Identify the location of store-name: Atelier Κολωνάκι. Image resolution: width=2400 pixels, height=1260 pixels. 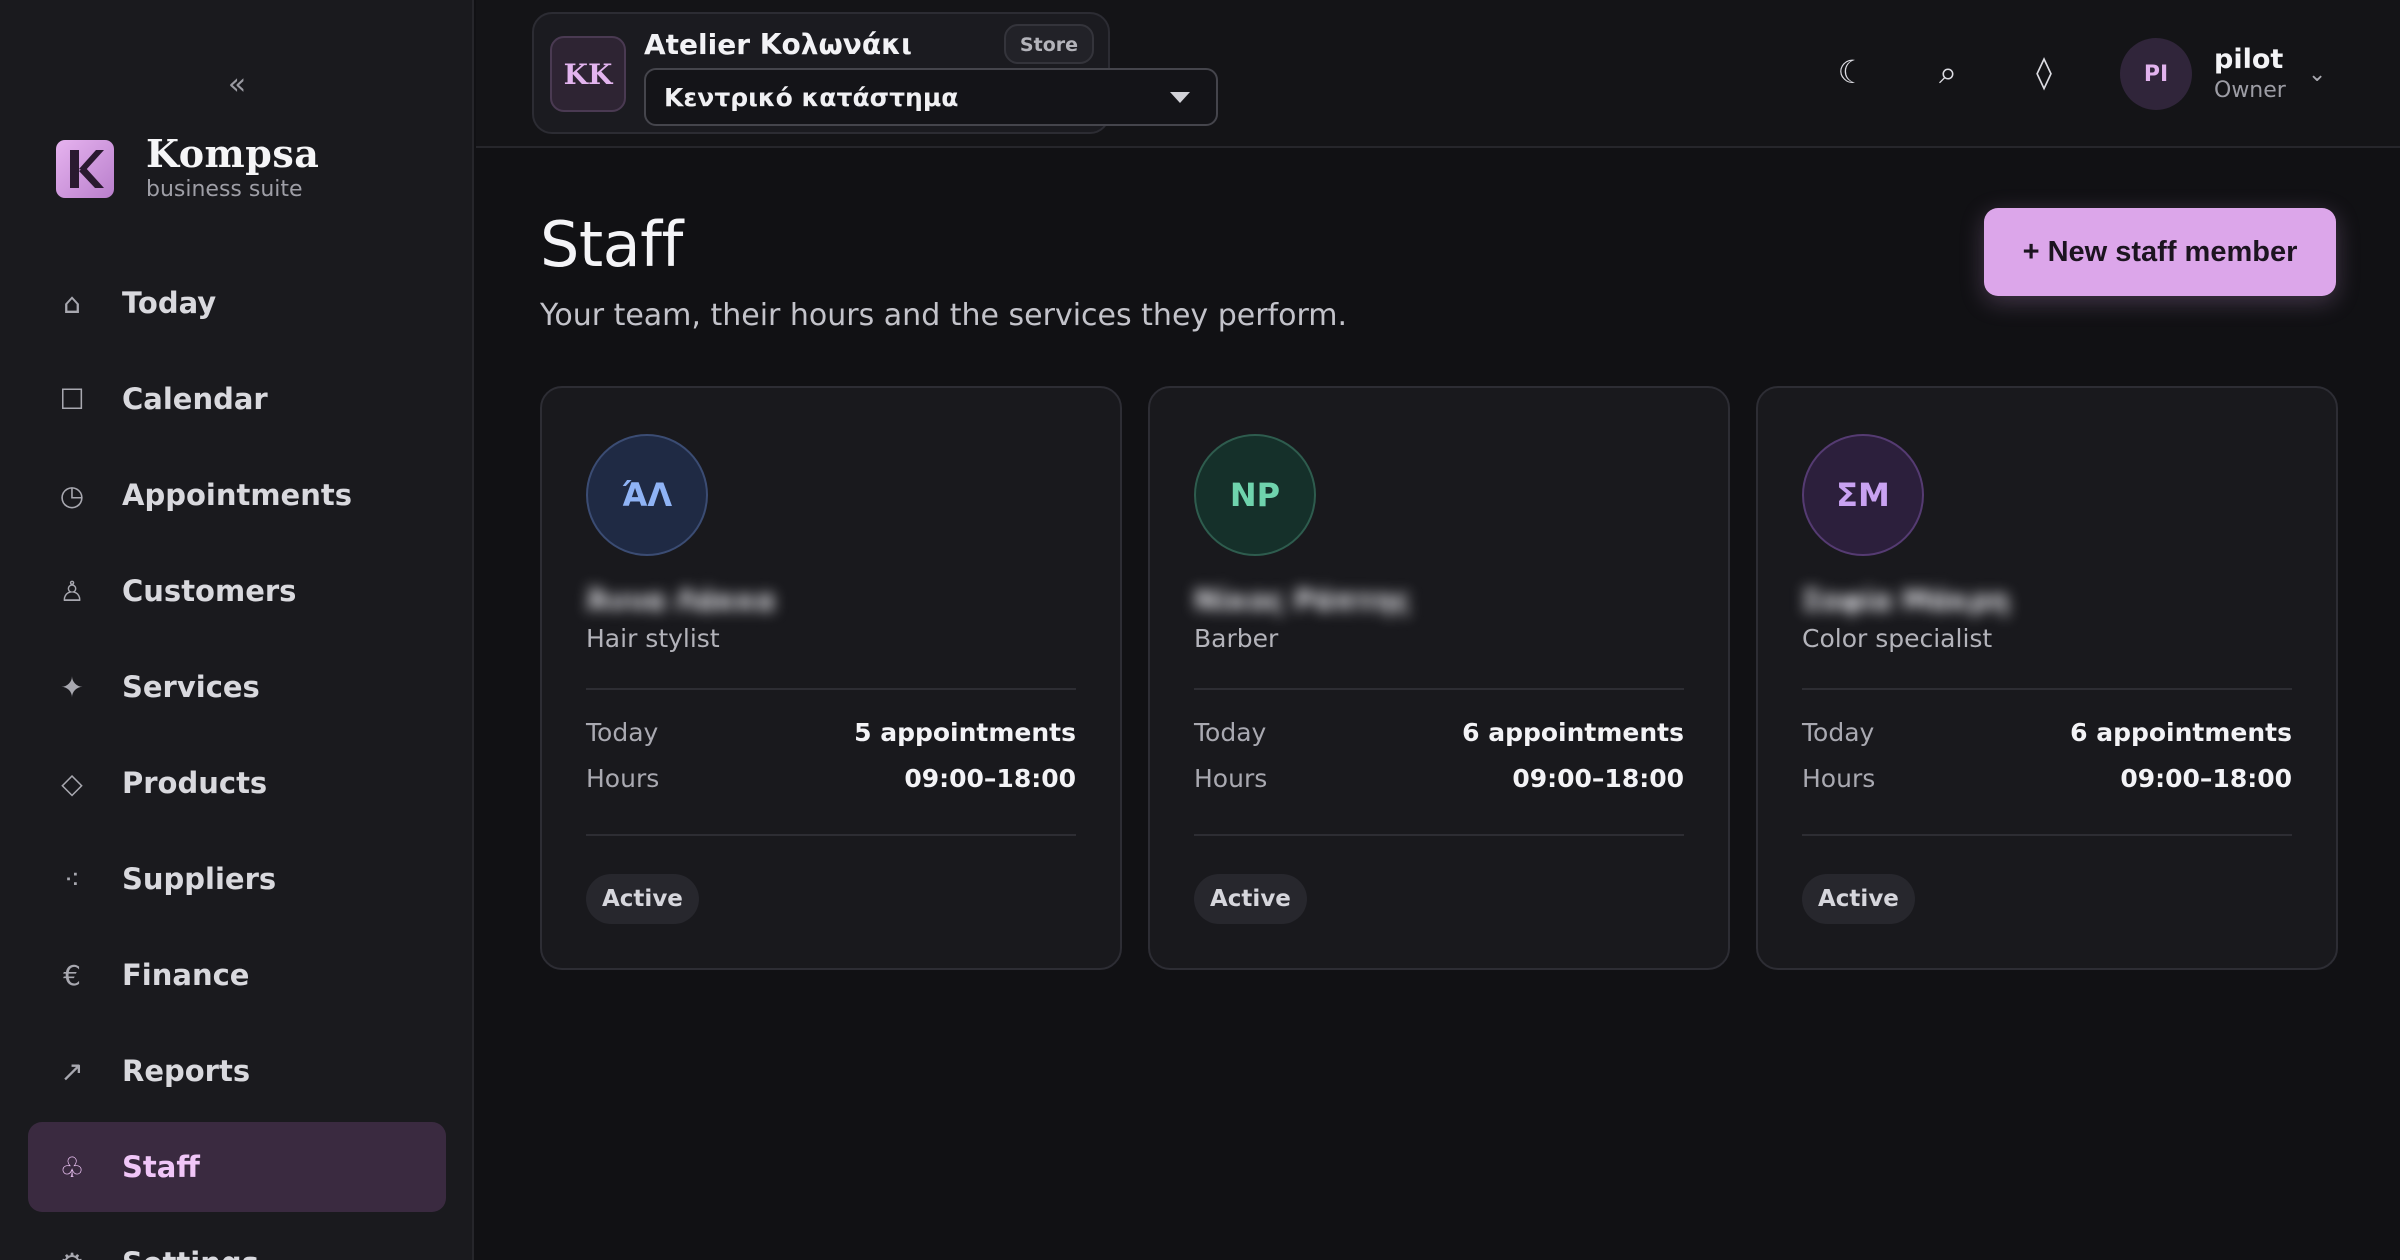
(778, 44).